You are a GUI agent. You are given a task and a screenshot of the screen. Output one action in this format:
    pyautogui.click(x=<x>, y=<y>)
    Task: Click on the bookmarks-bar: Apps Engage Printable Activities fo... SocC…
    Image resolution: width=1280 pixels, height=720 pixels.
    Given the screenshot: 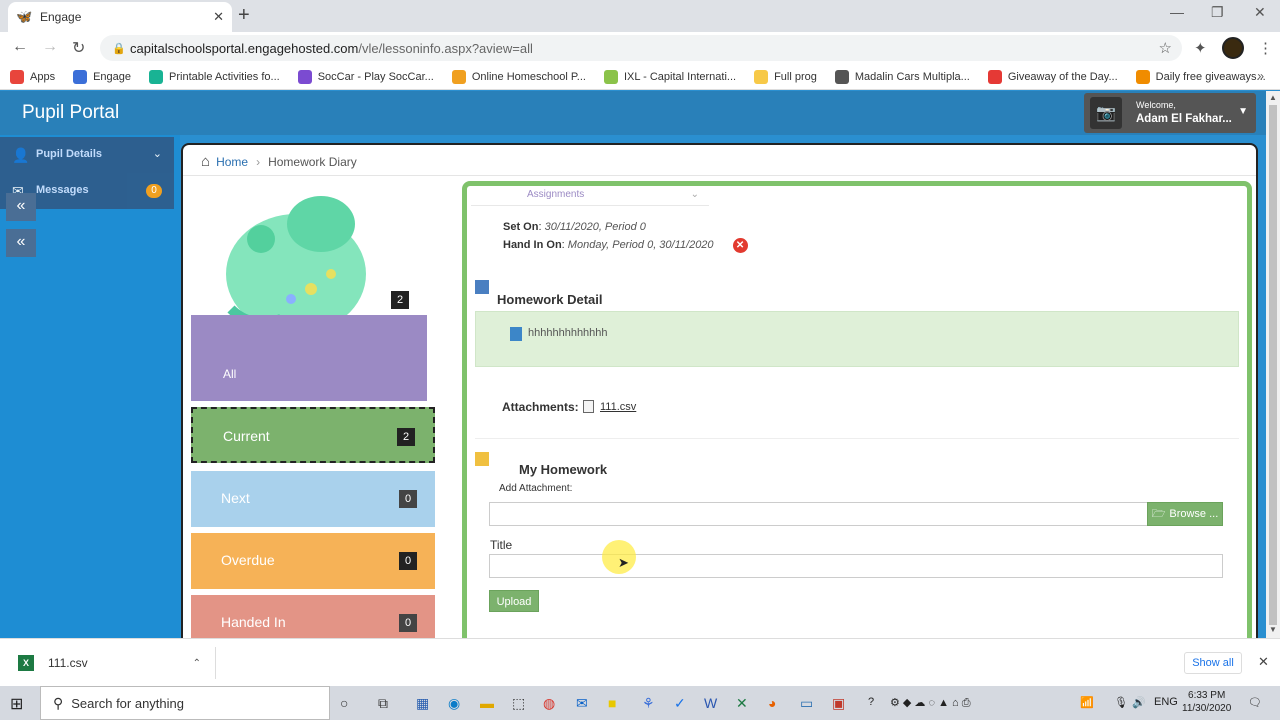 What is the action you would take?
    pyautogui.click(x=640, y=77)
    